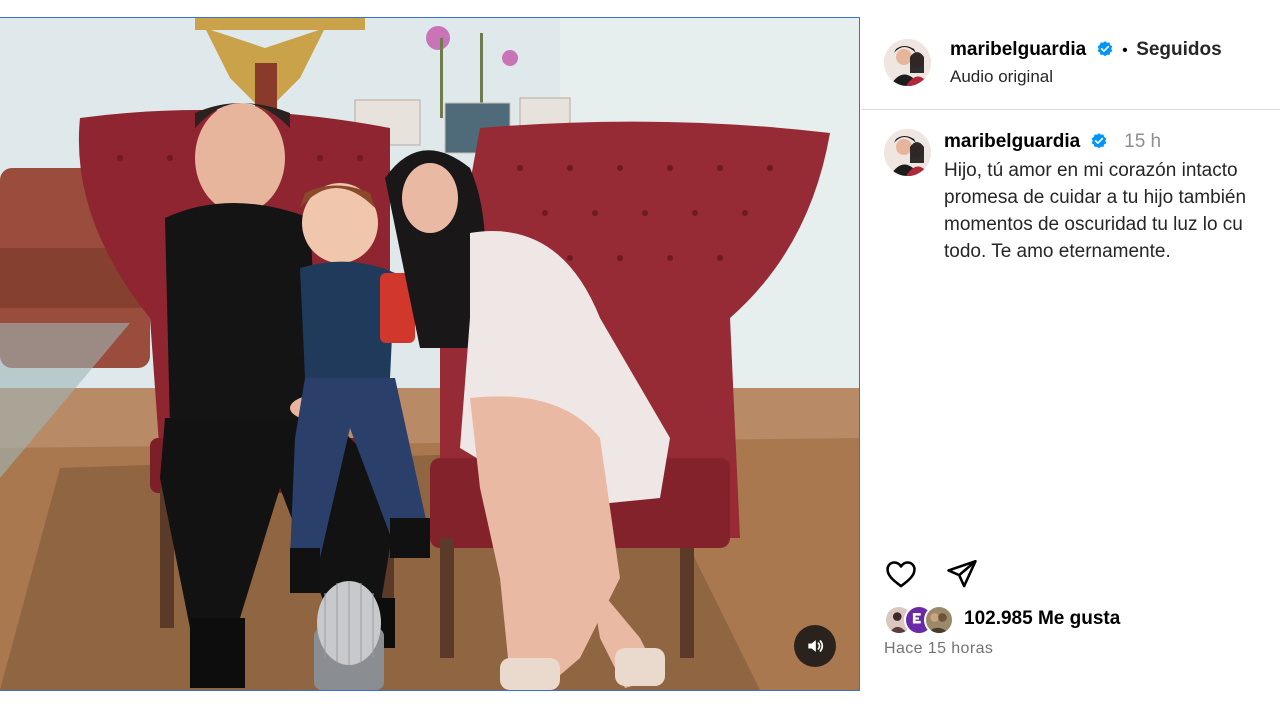 The height and width of the screenshot is (720, 1280). I want to click on audio-label: Audio original, so click(1001, 77).